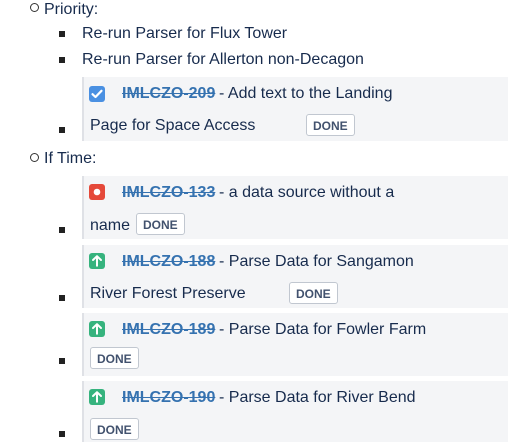 The image size is (508, 442). I want to click on issue-summary-cont: River Forest Preserve, so click(168, 293).